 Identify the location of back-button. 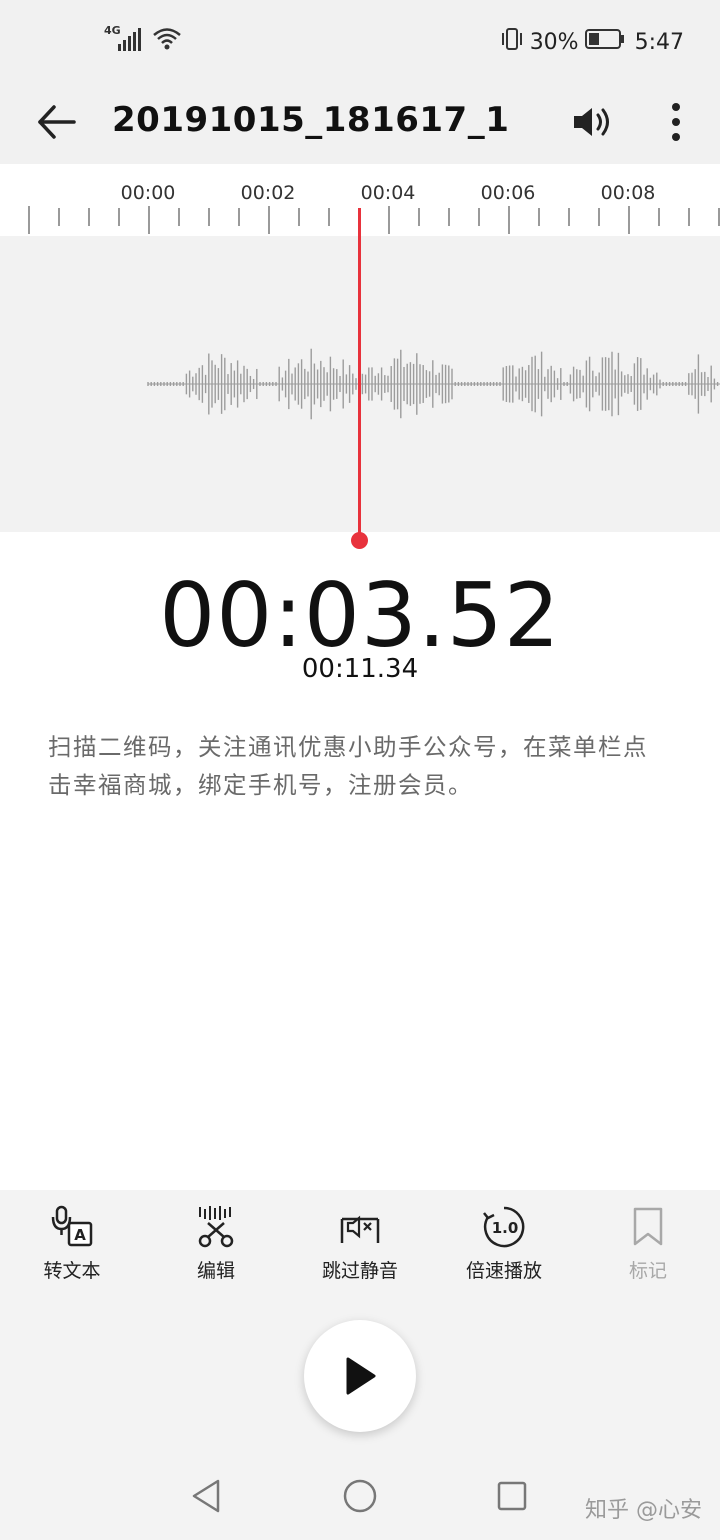
(56, 122).